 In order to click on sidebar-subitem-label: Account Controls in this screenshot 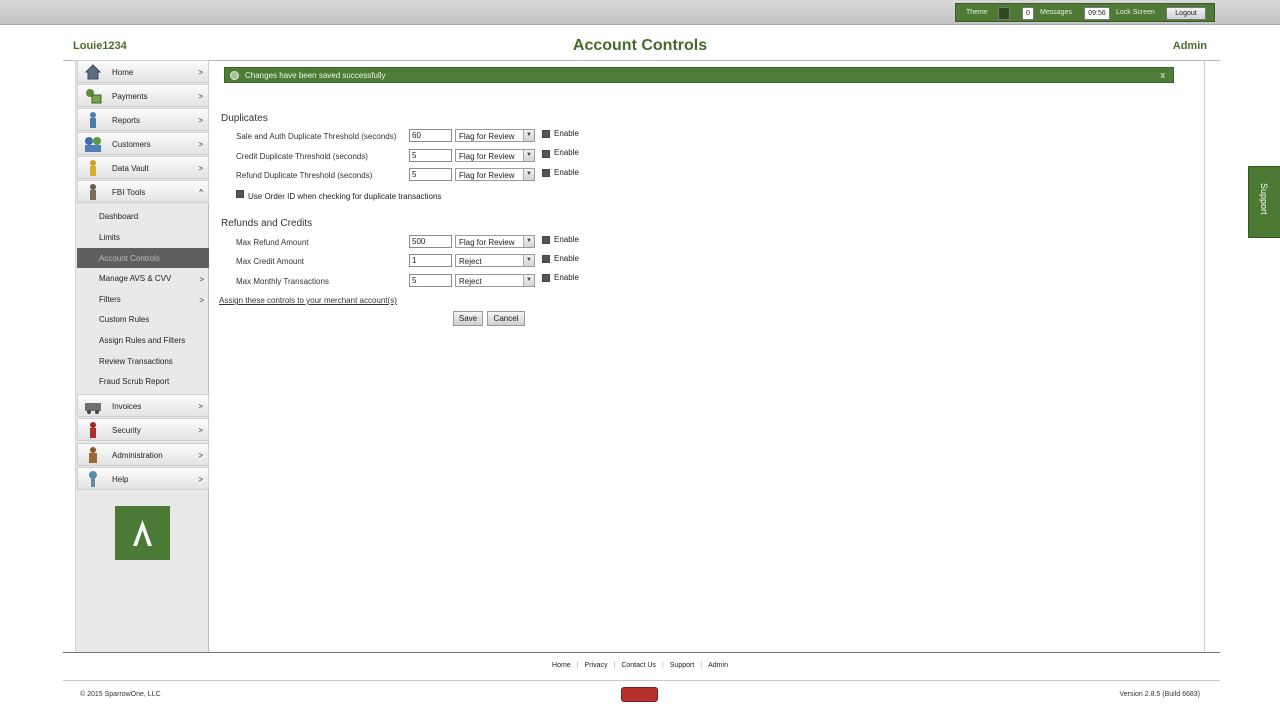, I will do `click(129, 258)`.